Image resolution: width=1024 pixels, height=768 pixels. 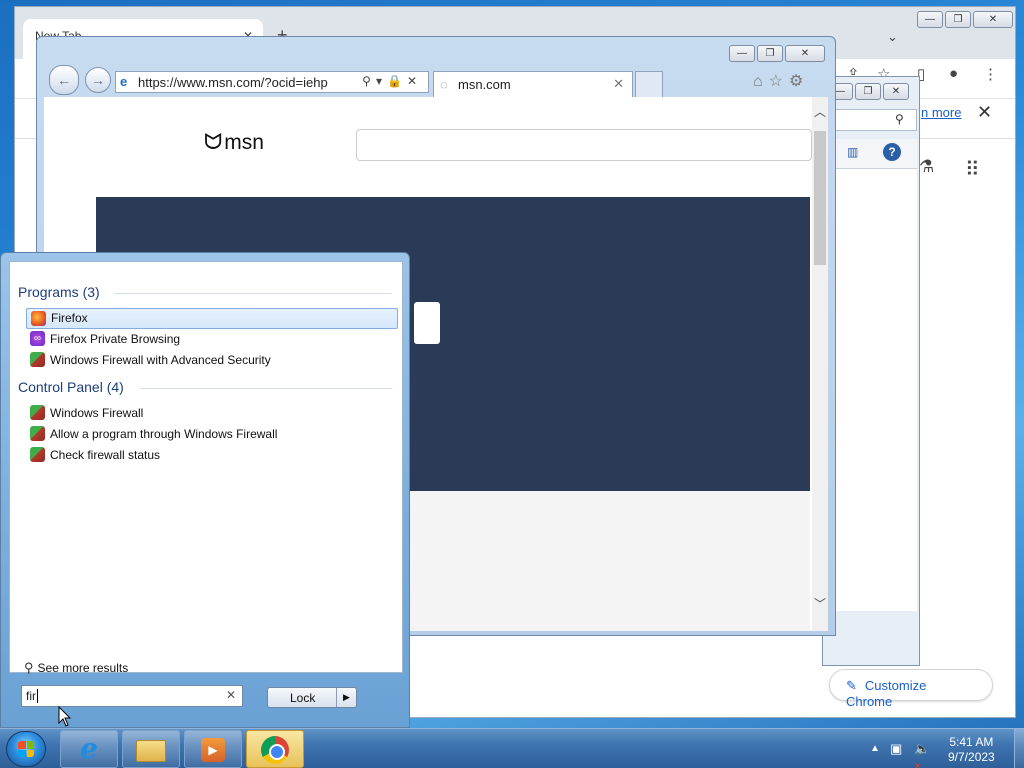 What do you see at coordinates (37, 696) in the screenshot?
I see `text-caret` at bounding box center [37, 696].